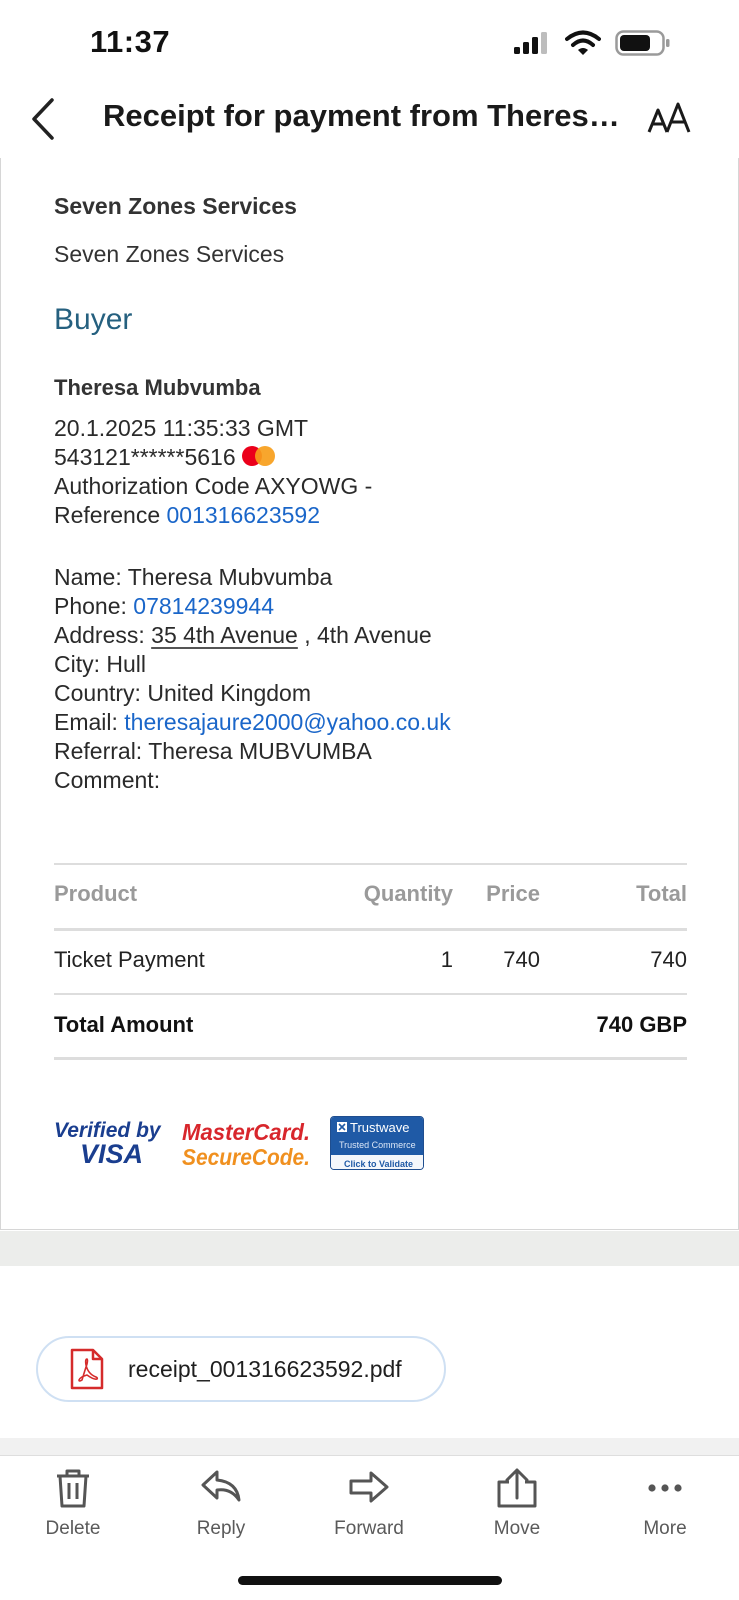 Image resolution: width=739 pixels, height=1600 pixels. I want to click on detail-city: City: Hull, so click(100, 664).